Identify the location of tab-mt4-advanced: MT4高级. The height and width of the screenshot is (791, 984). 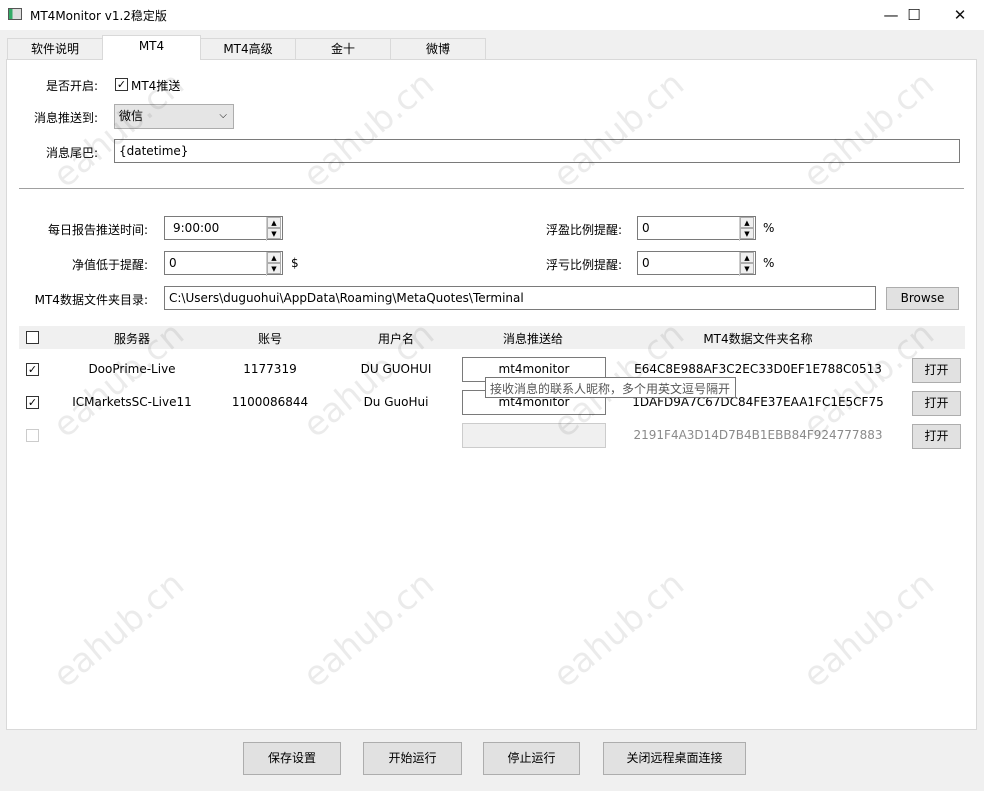
(248, 48).